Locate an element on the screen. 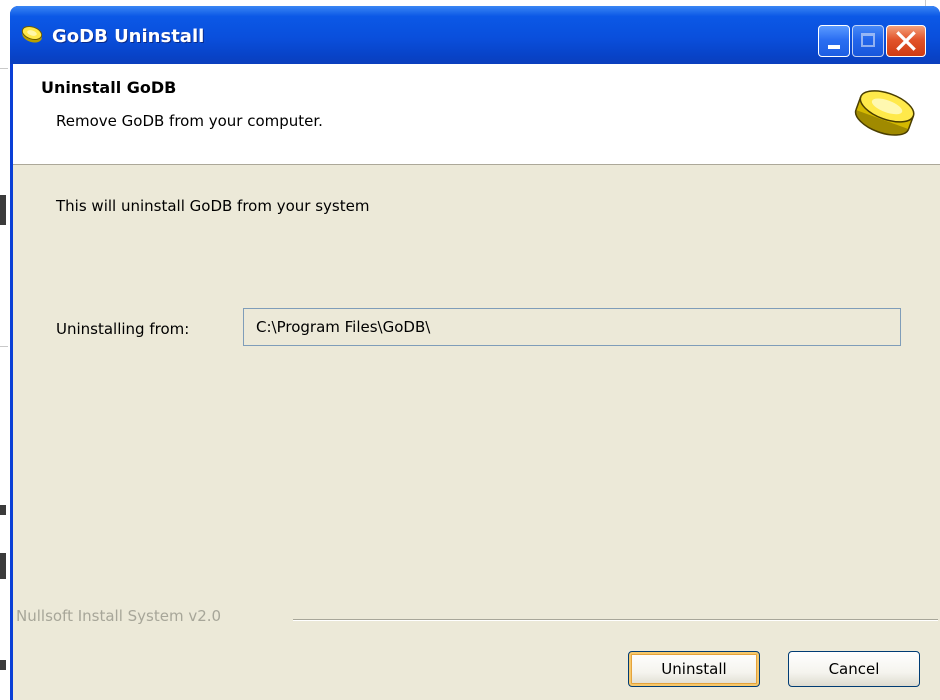 The height and width of the screenshot is (700, 940). uninstall-button: Uninstall is located at coordinates (694, 669).